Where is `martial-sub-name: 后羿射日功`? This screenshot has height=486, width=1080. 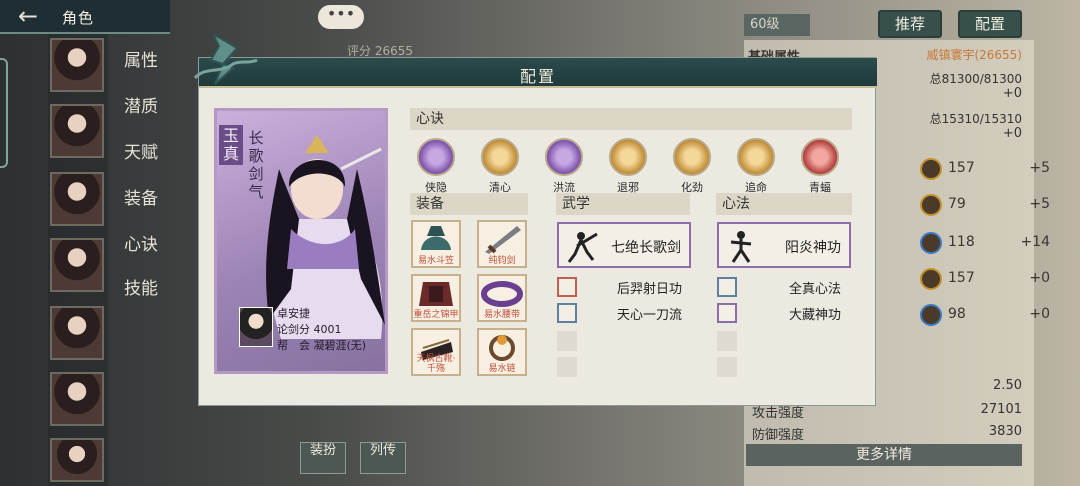
martial-sub-name: 后羿射日功 is located at coordinates (650, 289).